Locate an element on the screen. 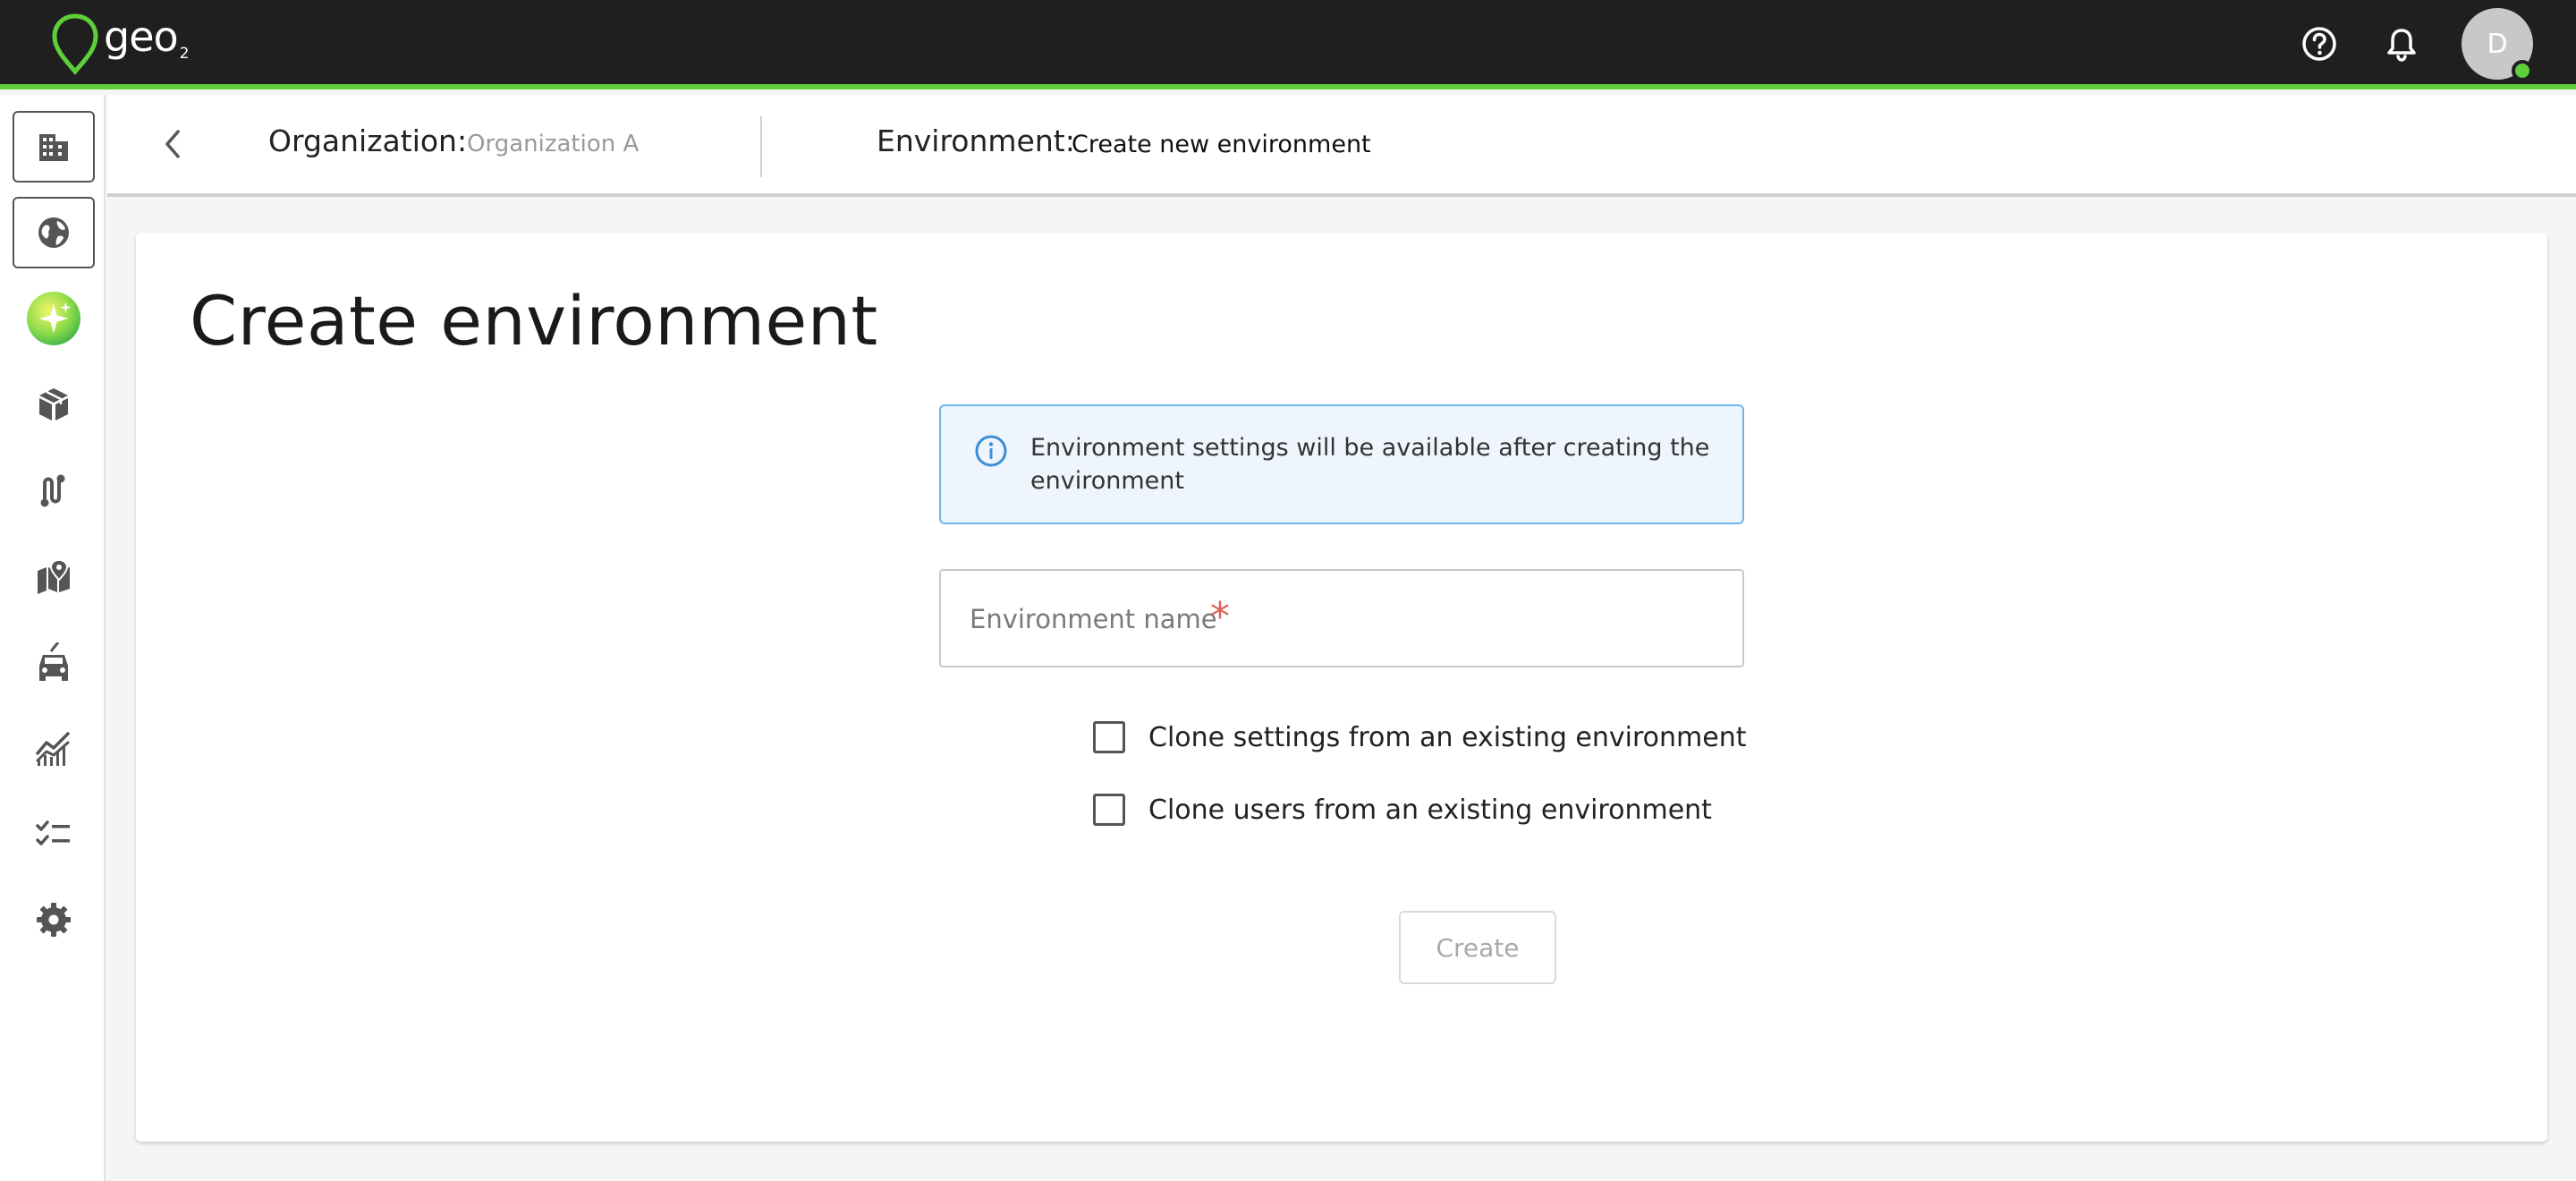 The width and height of the screenshot is (2576, 1181). building-icon is located at coordinates (53, 147).